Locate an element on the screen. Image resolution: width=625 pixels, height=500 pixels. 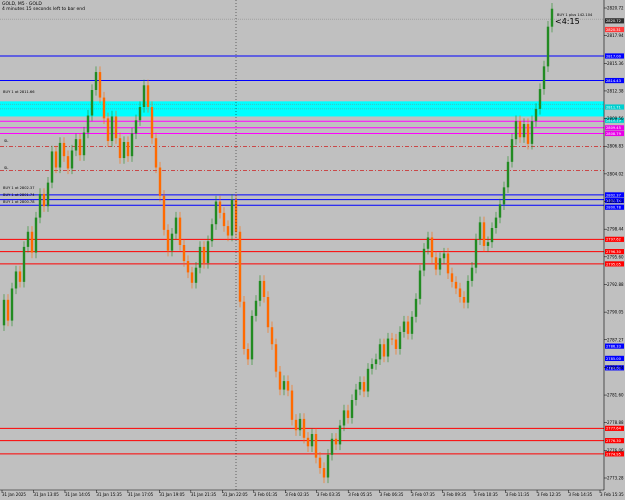
price-tag-4: 2811.71 is located at coordinates (614, 107).